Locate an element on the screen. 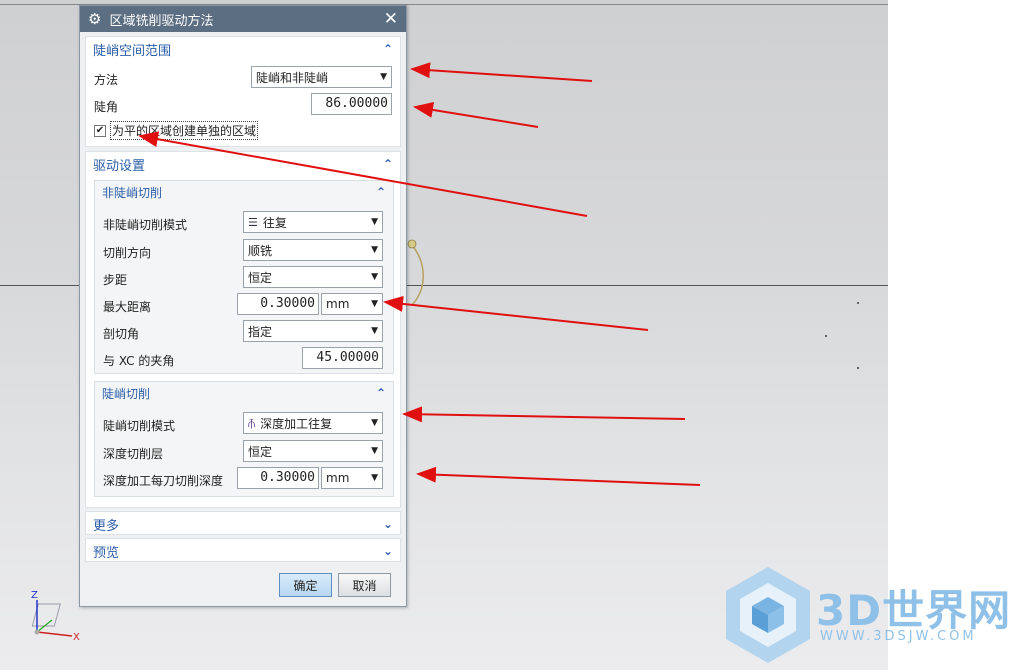  site-logo: 3D世界网 WWW.3DSJW.COM is located at coordinates (872, 615).